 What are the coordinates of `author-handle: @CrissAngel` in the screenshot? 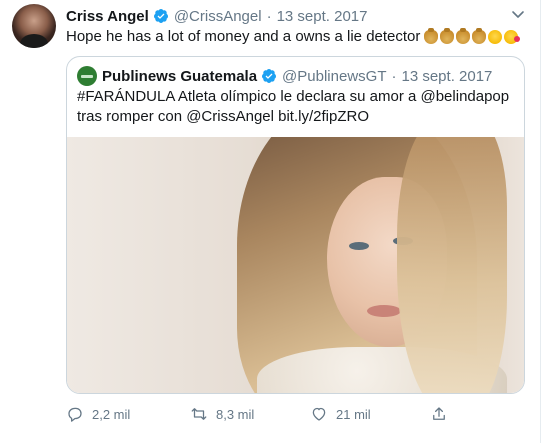 It's located at (218, 16).